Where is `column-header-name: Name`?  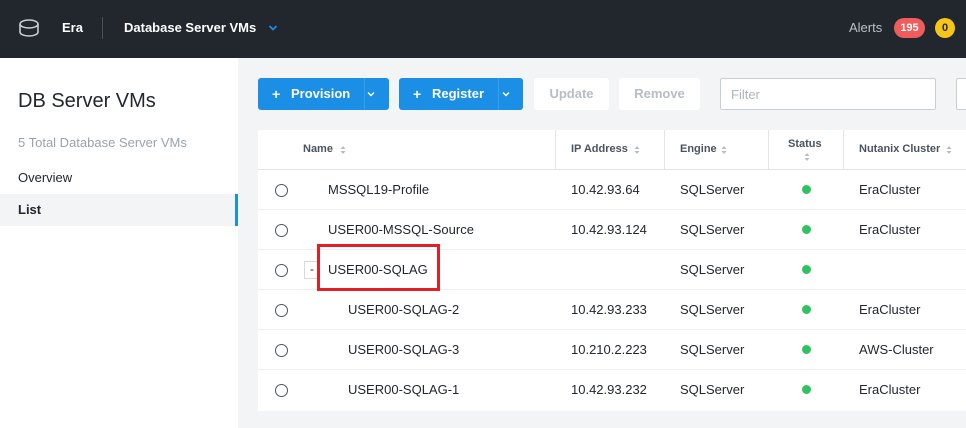 column-header-name: Name is located at coordinates (429, 150).